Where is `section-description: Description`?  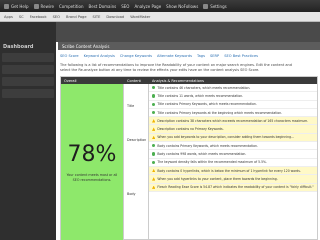 section-description: Description is located at coordinates (137, 140).